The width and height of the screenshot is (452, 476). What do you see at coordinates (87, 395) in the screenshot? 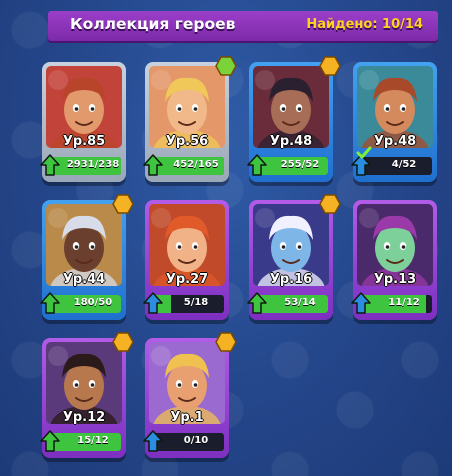
I see `hero-card: Ур.12 15/12` at bounding box center [87, 395].